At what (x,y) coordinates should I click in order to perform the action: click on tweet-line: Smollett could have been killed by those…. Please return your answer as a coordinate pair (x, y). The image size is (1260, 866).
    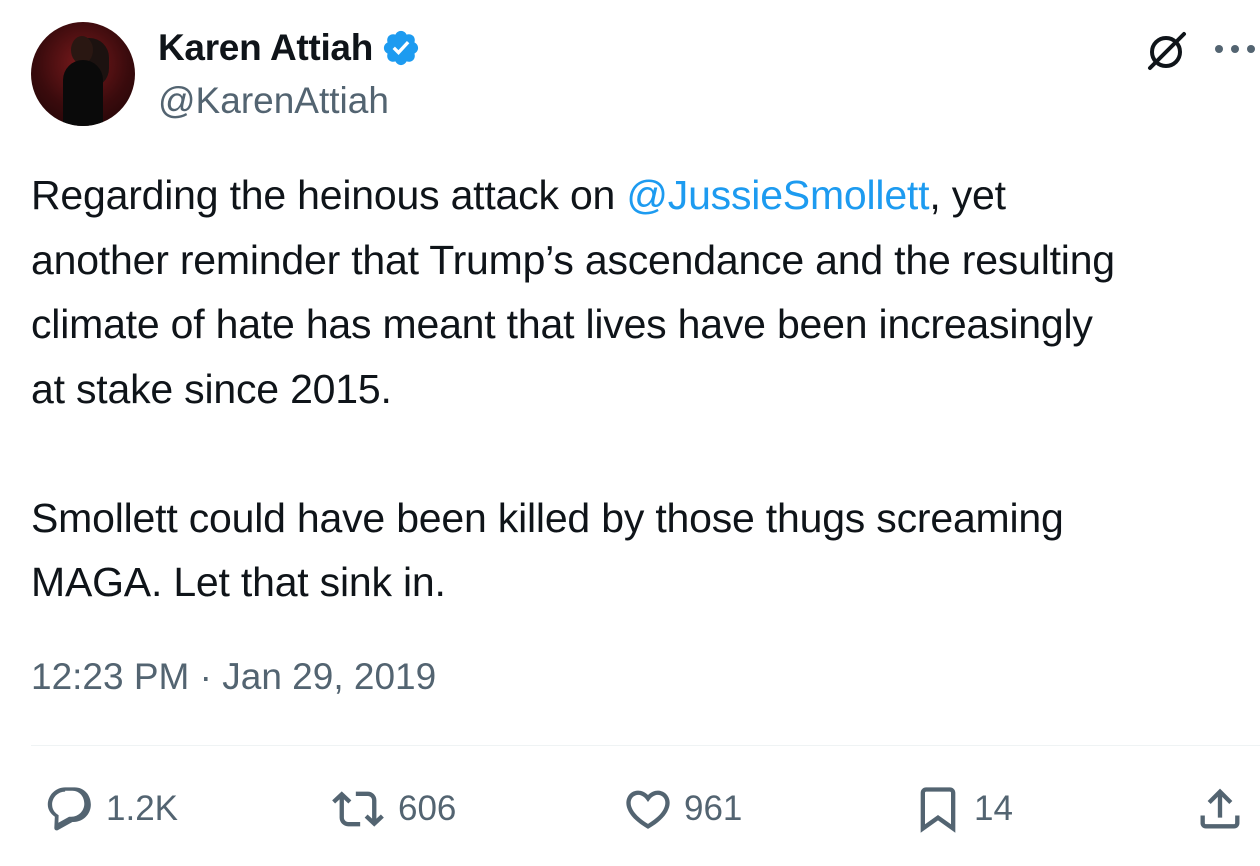
    Looking at the image, I should click on (547, 517).